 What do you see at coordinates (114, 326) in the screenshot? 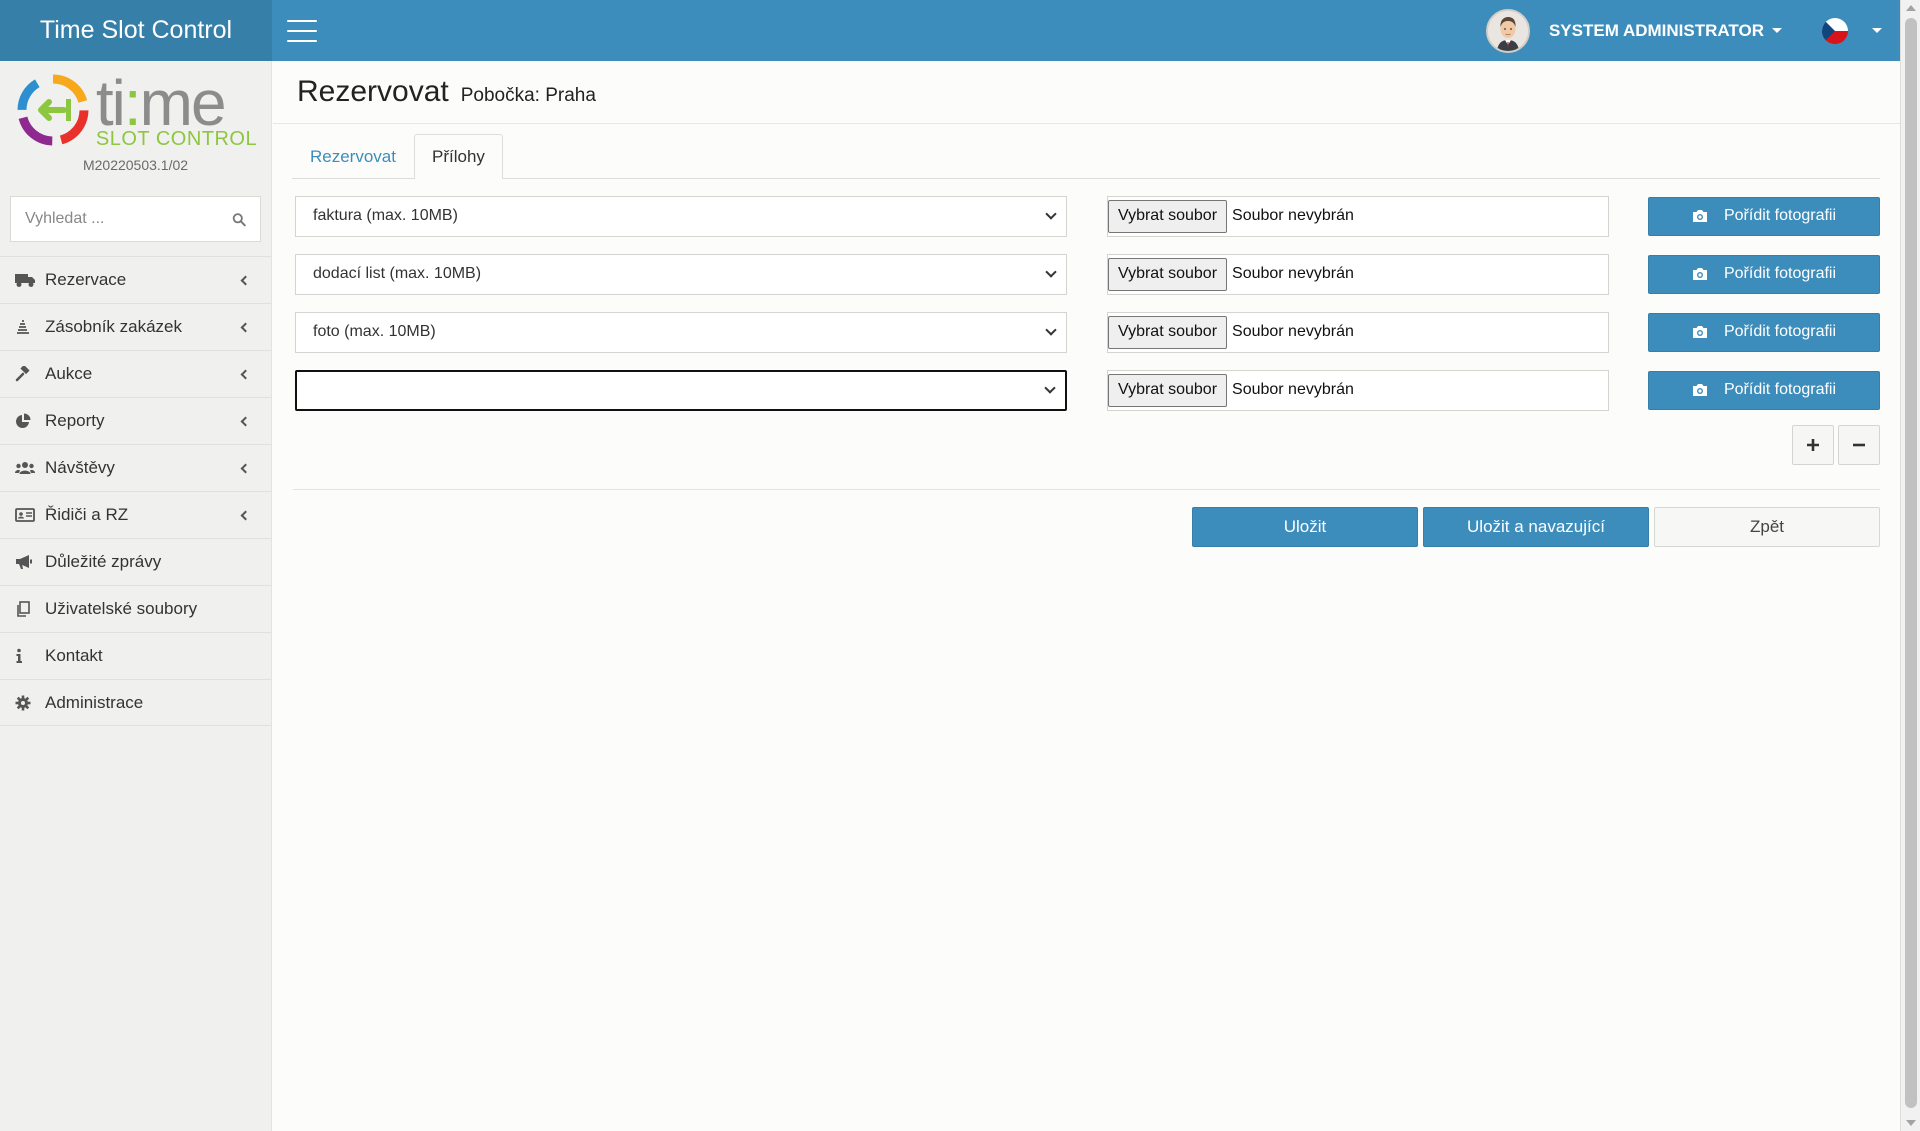
I see `sidebar-item-label: Zásobník zakázek` at bounding box center [114, 326].